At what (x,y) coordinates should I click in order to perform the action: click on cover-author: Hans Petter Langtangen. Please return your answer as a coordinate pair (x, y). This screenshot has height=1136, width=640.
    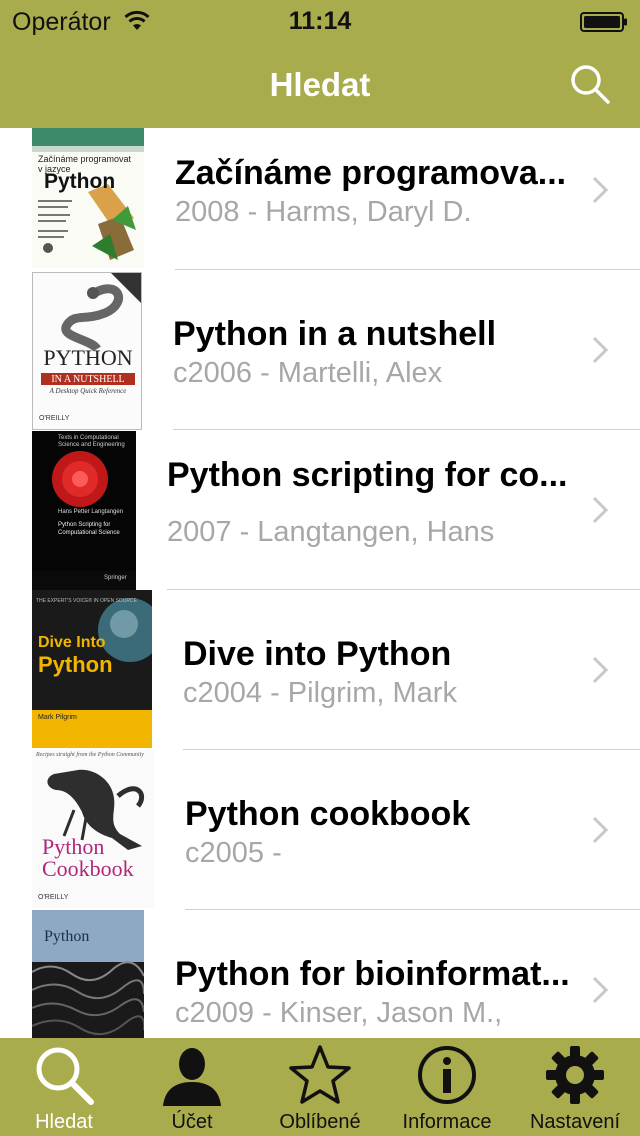
    Looking at the image, I should click on (91, 512).